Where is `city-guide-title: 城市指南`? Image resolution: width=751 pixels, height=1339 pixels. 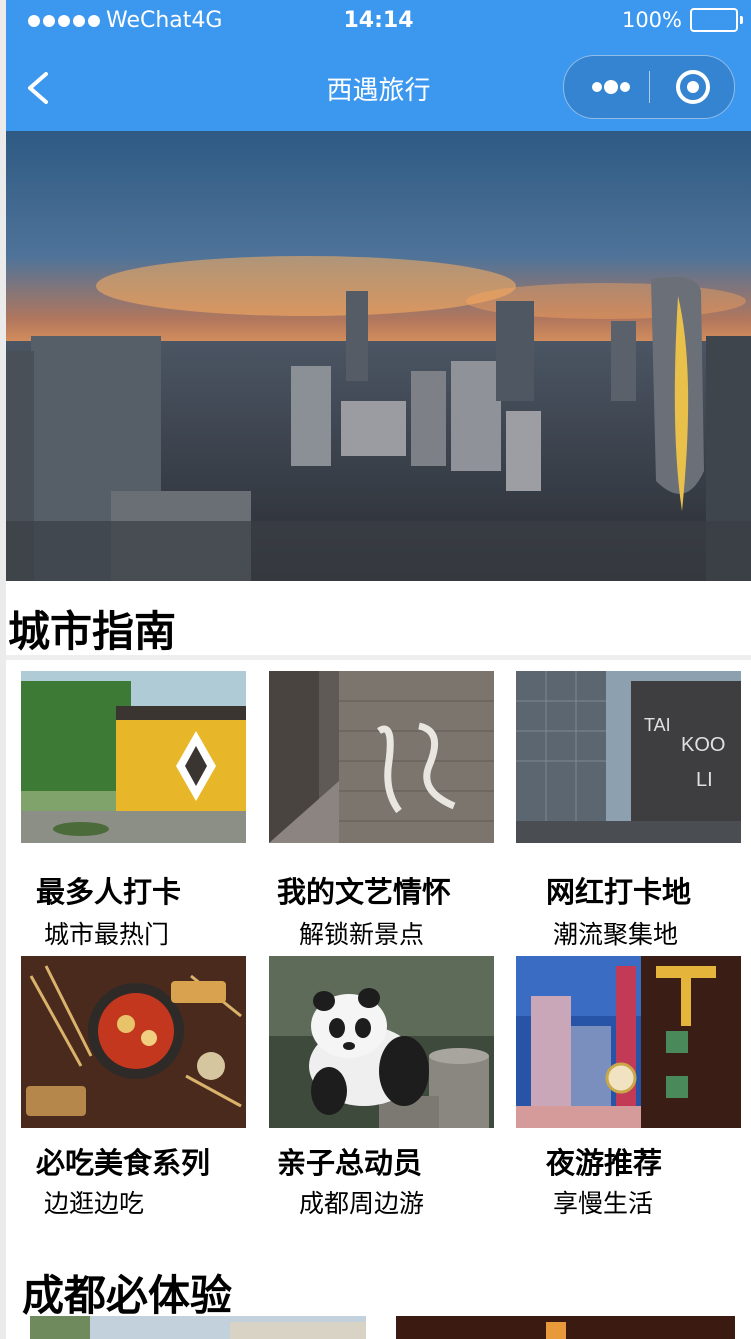 city-guide-title: 城市指南 is located at coordinates (92, 631).